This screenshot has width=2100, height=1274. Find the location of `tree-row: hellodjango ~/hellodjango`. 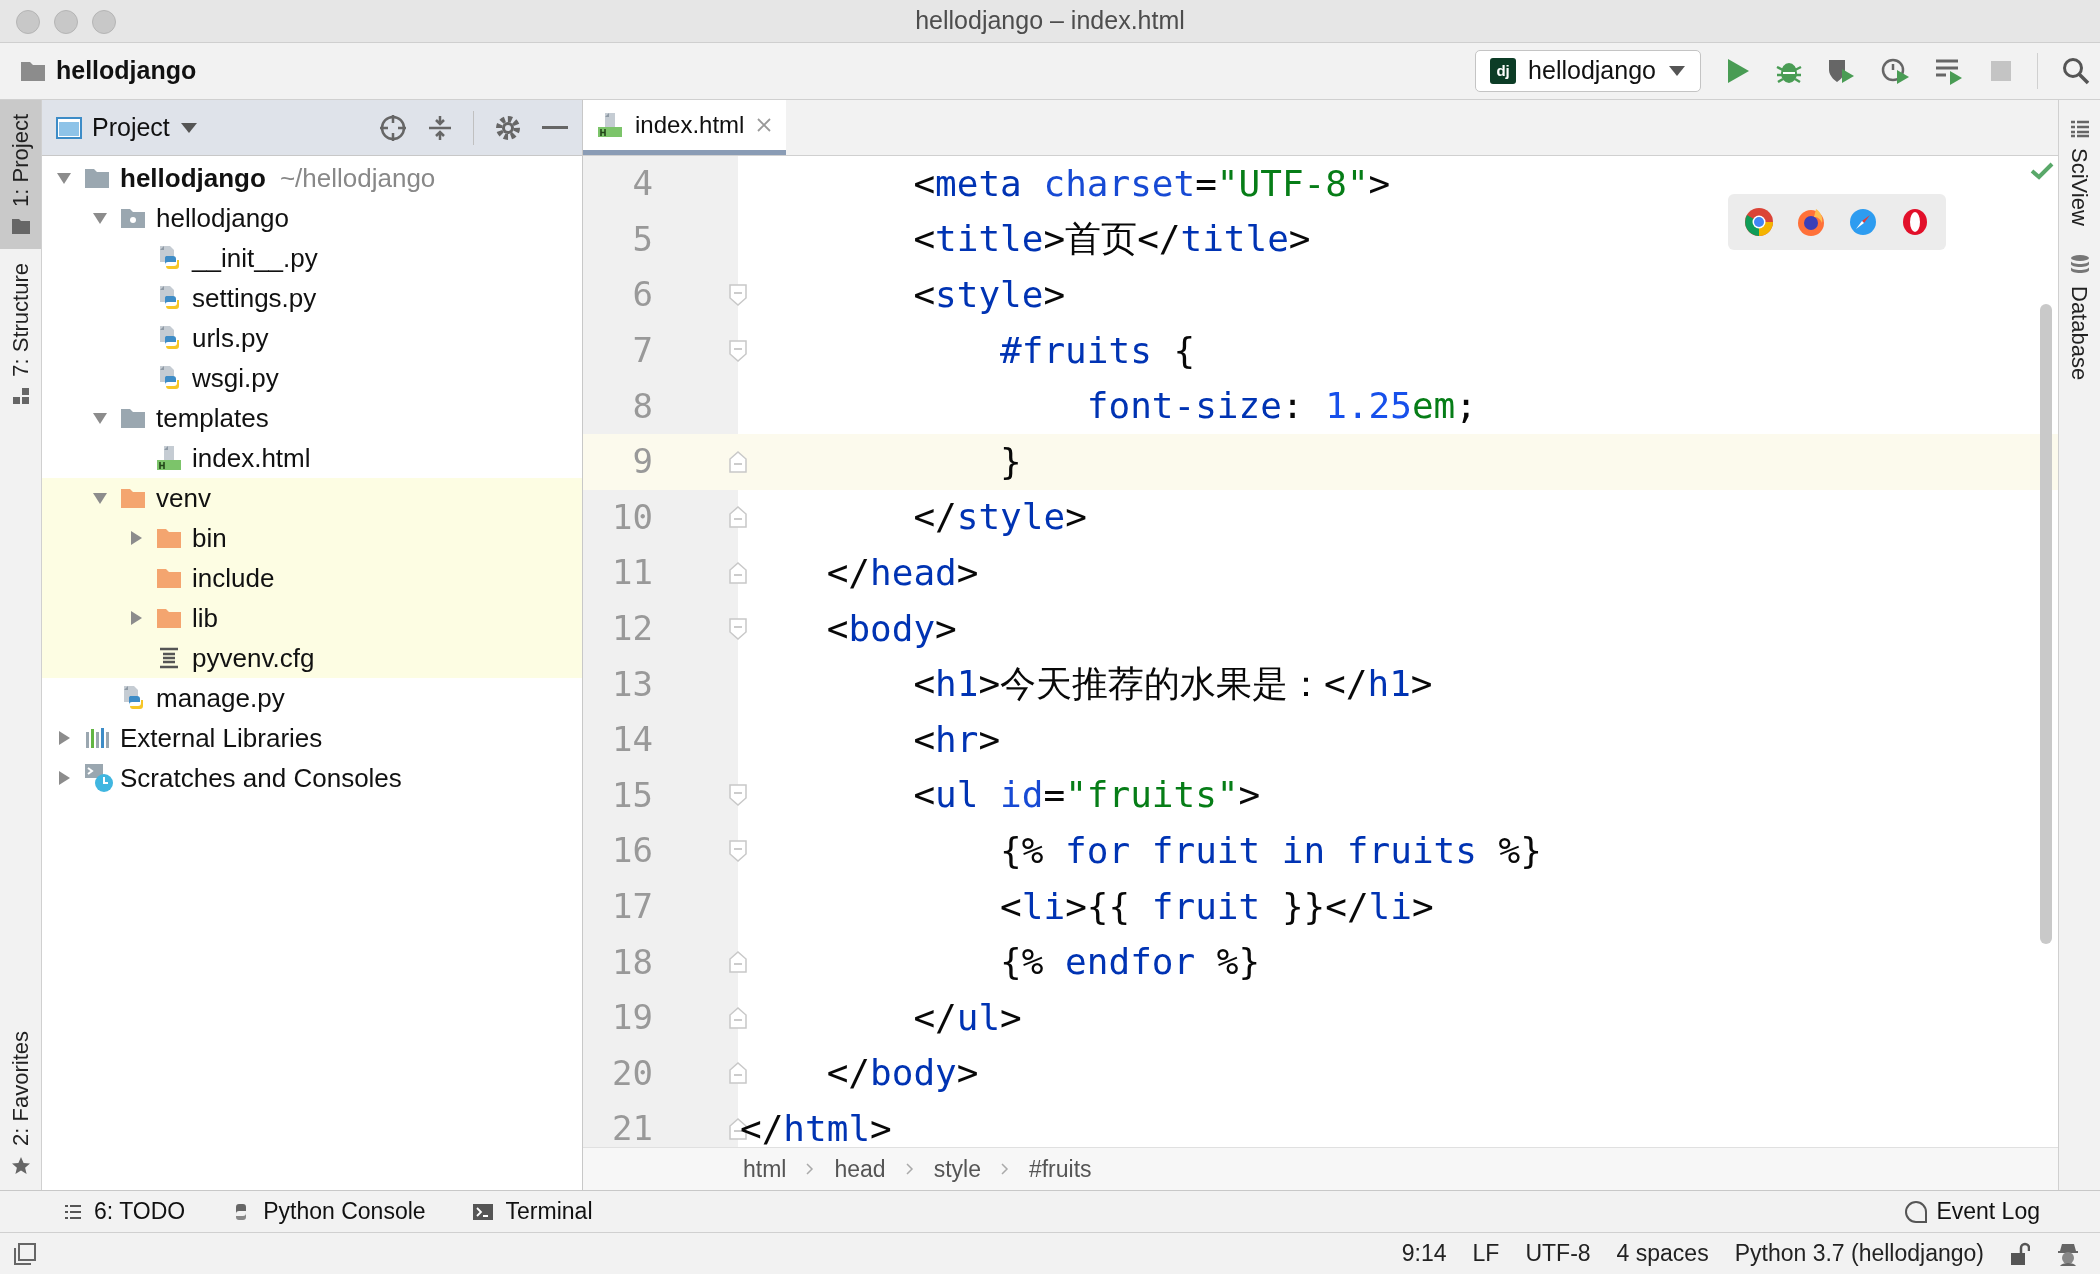

tree-row: hellodjango ~/hellodjango is located at coordinates (312, 178).